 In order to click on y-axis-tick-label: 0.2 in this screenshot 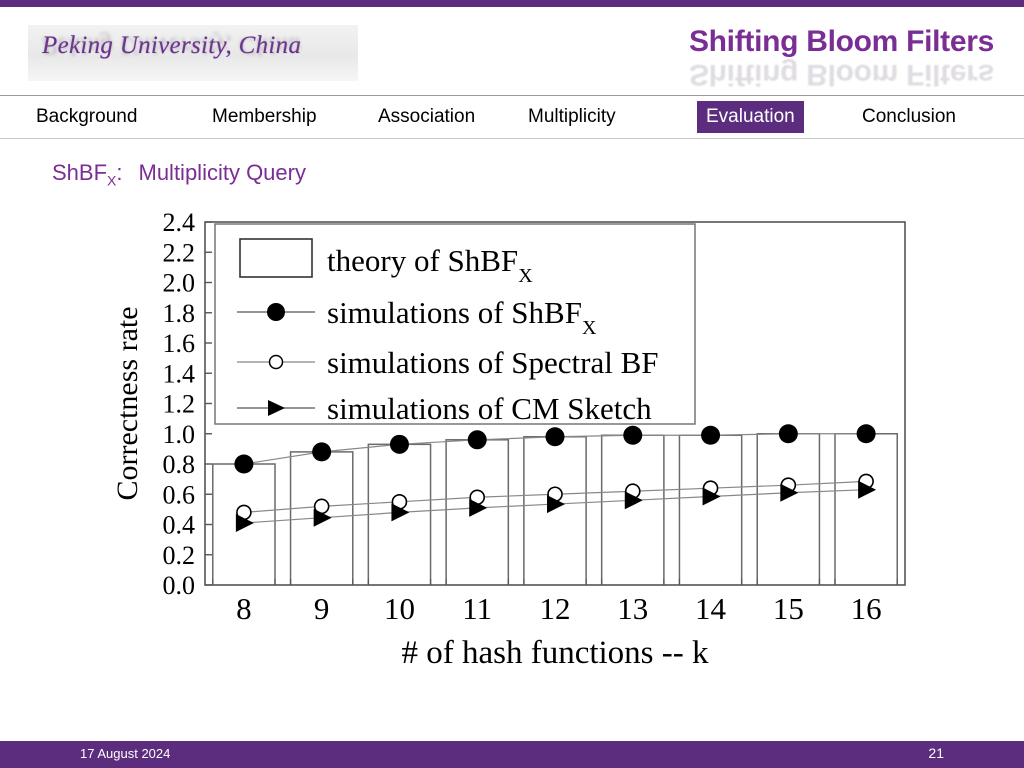, I will do `click(179, 555)`.